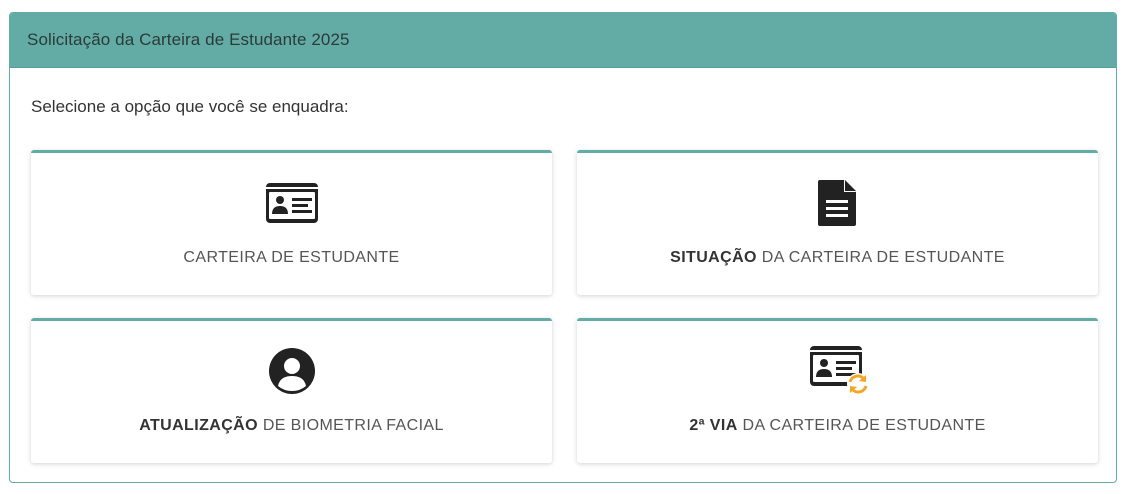 This screenshot has height=494, width=1130. I want to click on refresh-icon, so click(857, 384).